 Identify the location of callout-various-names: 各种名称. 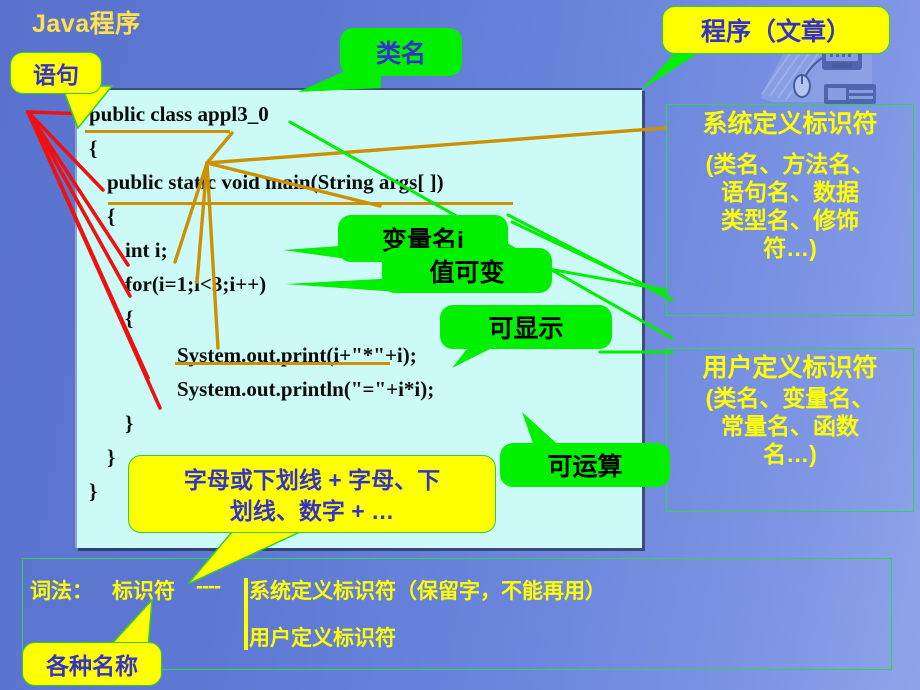
(92, 664).